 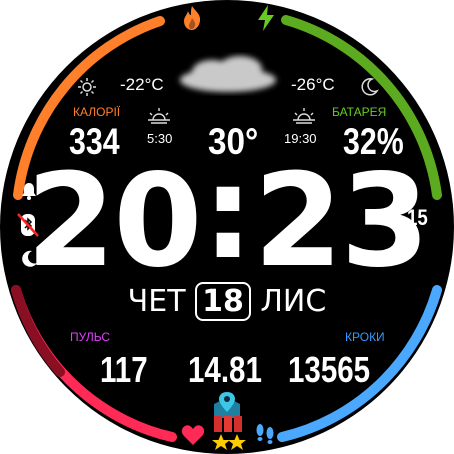 What do you see at coordinates (97, 112) in the screenshot?
I see `calories-label: КАЛОРІЇ` at bounding box center [97, 112].